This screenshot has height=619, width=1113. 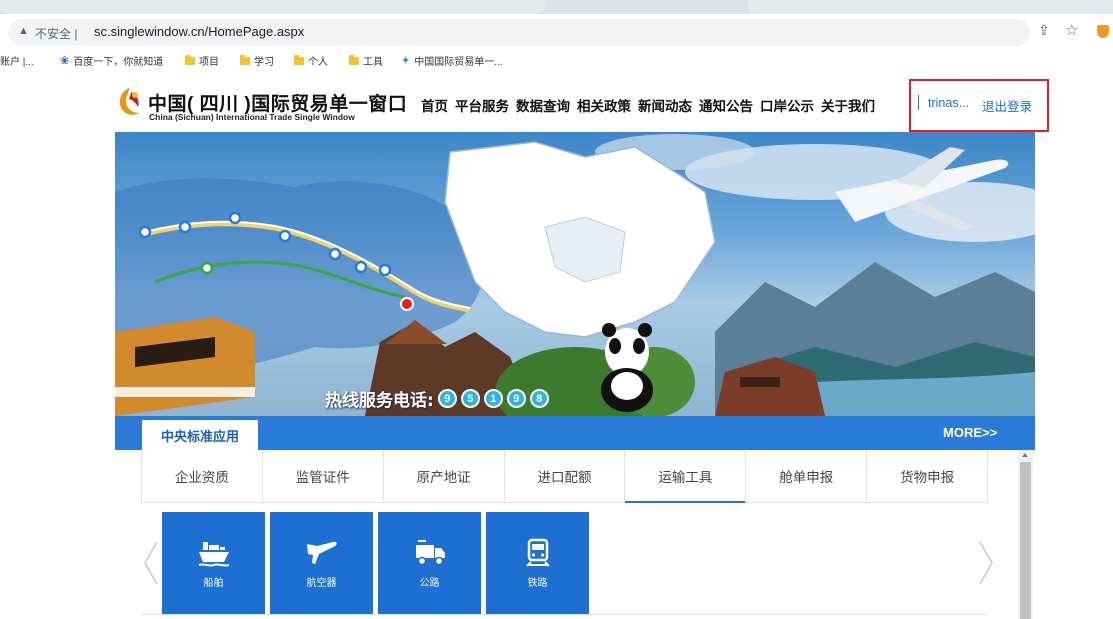 What do you see at coordinates (202, 476) in the screenshot?
I see `tab-enterprise-qualification: 企业资质` at bounding box center [202, 476].